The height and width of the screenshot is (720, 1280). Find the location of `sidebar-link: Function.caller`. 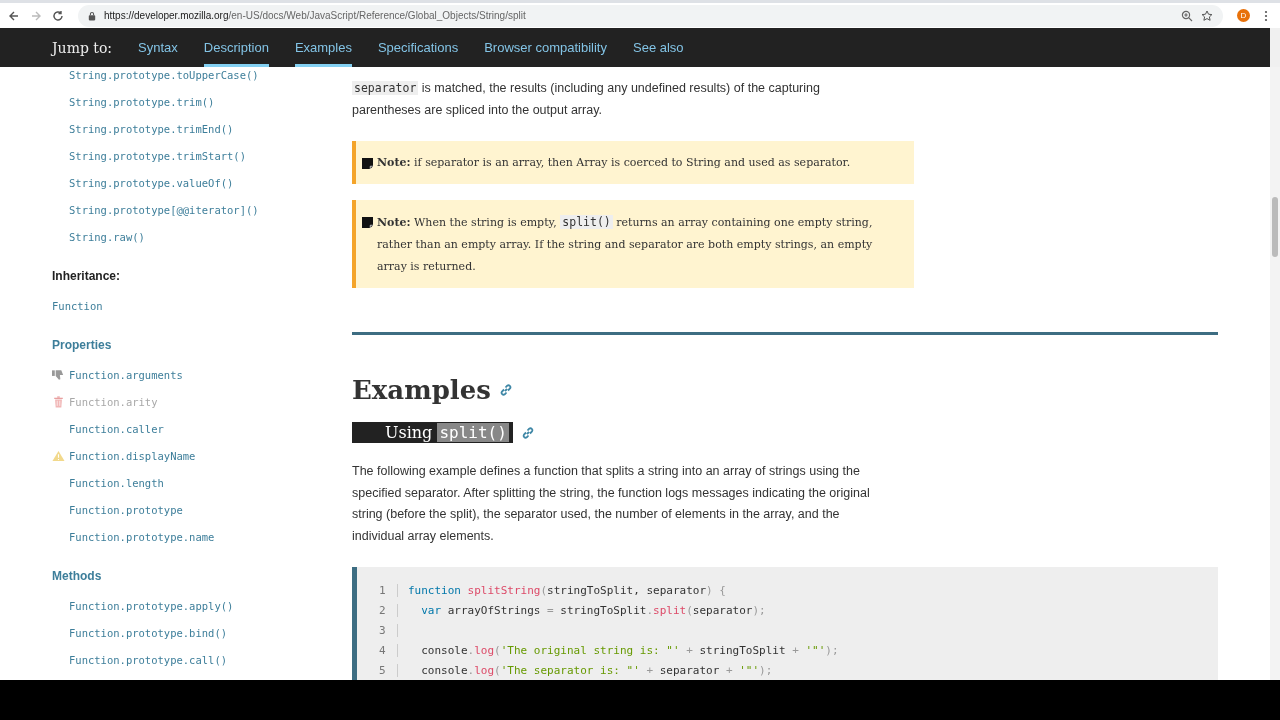

sidebar-link: Function.caller is located at coordinates (116, 428).